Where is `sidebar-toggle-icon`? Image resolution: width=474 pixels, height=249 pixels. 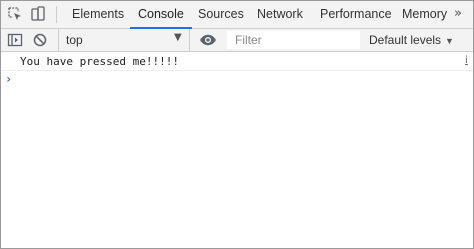
sidebar-toggle-icon is located at coordinates (15, 40).